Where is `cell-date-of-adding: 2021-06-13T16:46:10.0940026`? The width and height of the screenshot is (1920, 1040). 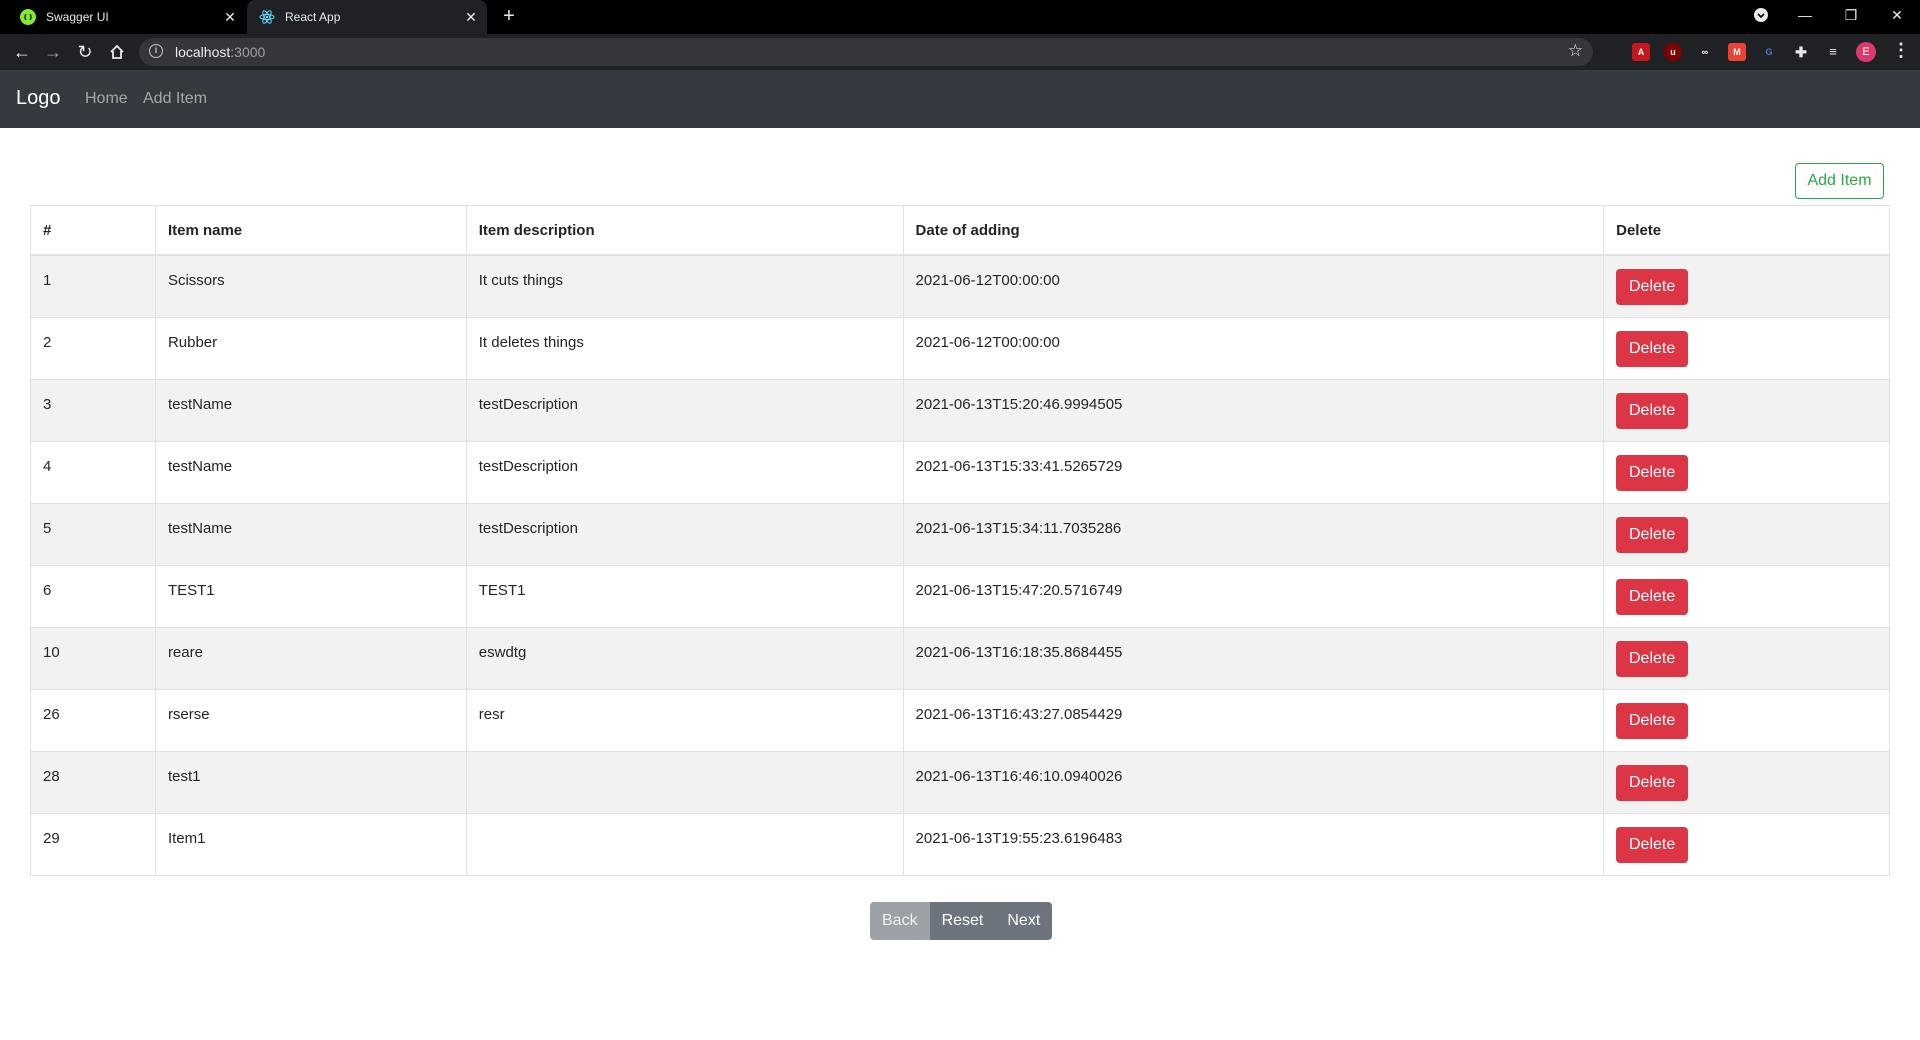 cell-date-of-adding: 2021-06-13T16:46:10.0940026 is located at coordinates (1253, 782).